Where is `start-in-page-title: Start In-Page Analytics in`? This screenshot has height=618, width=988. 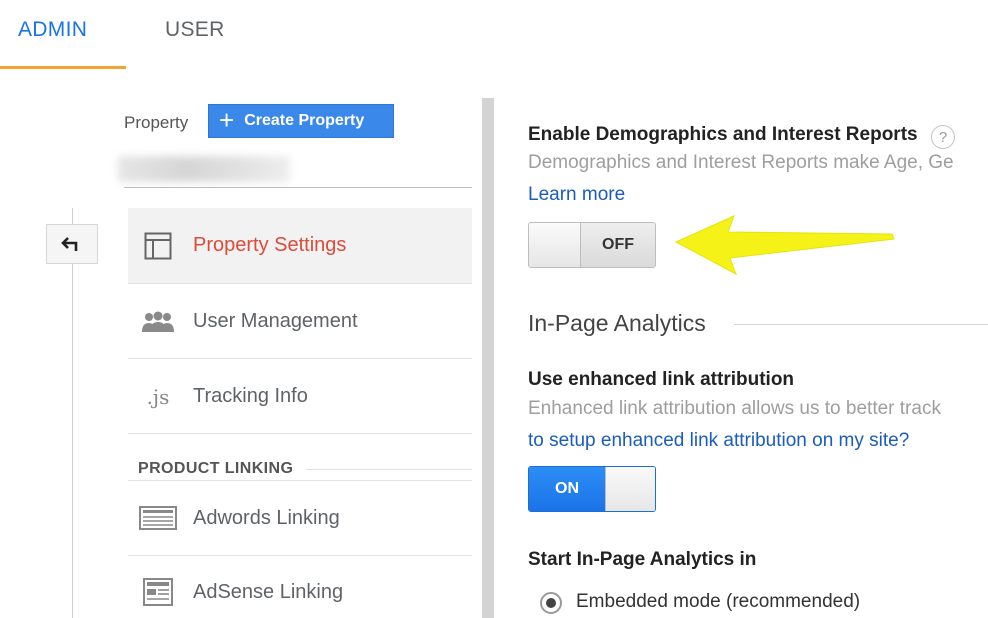
start-in-page-title: Start In-Page Analytics in is located at coordinates (642, 559).